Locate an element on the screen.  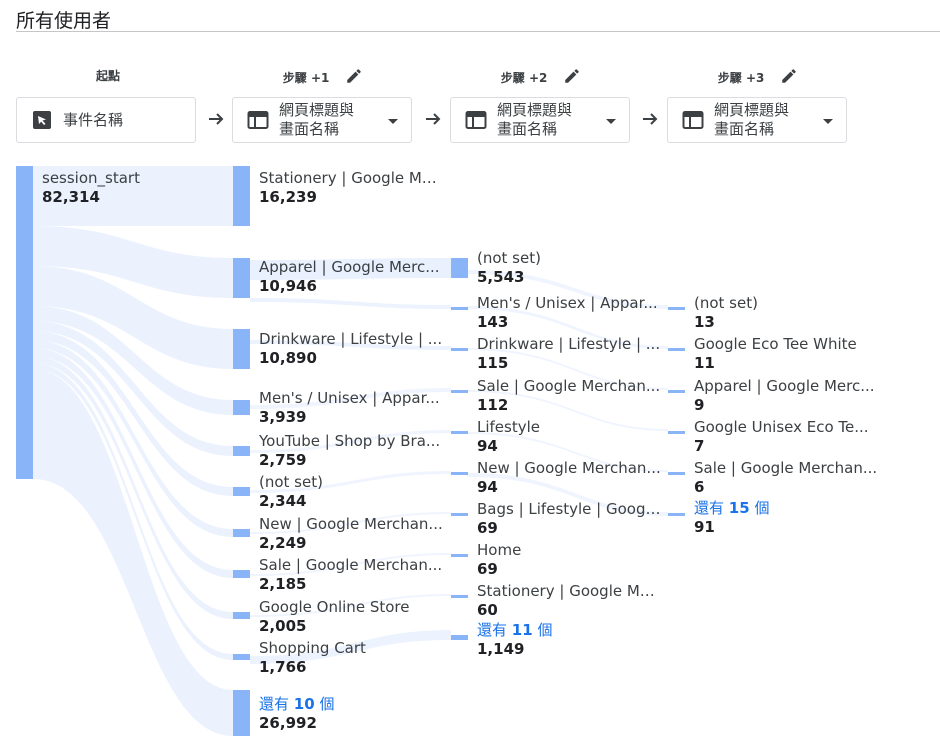
node-value: 112 is located at coordinates (493, 405).